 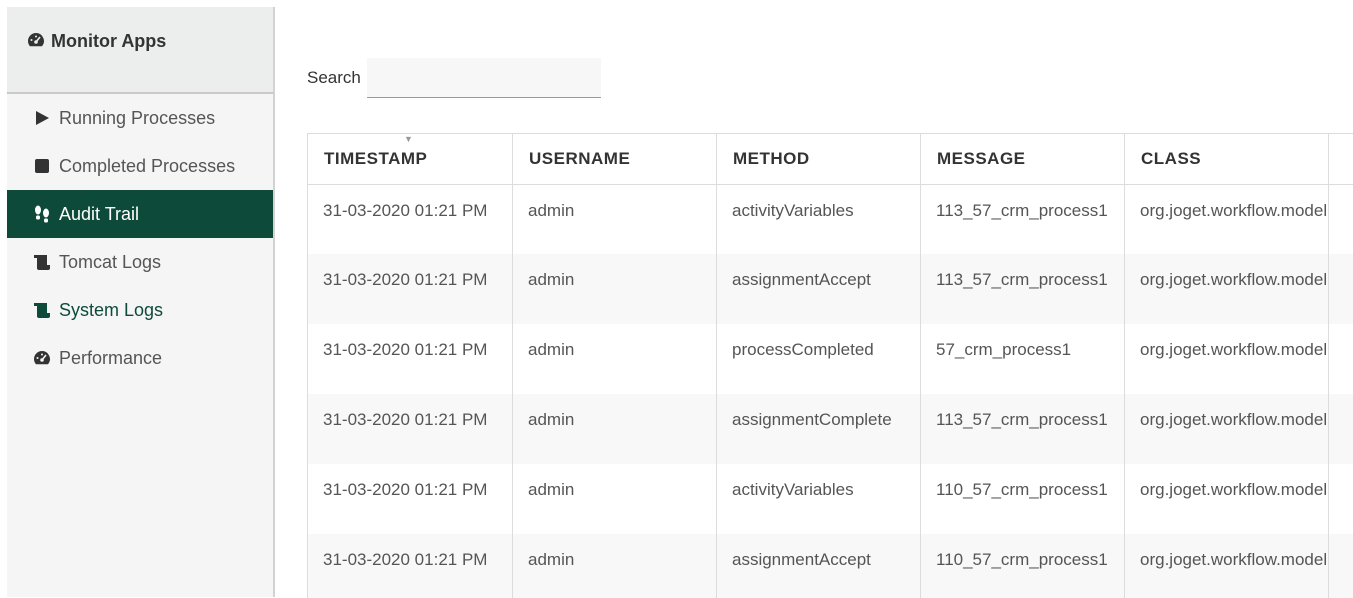 I want to click on play-icon, so click(x=42, y=118).